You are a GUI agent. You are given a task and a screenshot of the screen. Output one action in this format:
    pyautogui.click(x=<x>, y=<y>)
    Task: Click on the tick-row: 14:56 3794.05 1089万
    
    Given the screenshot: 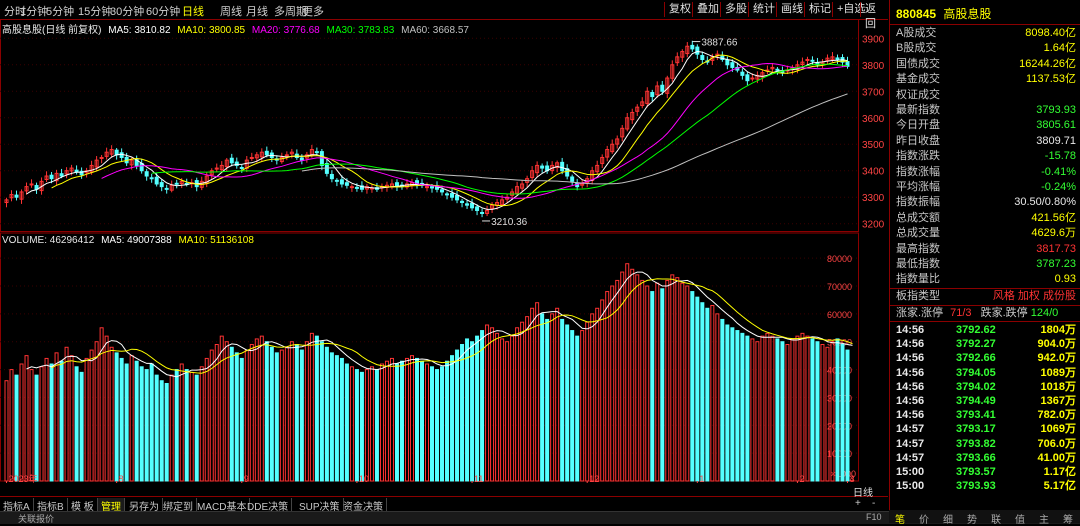 What is the action you would take?
    pyautogui.click(x=986, y=373)
    